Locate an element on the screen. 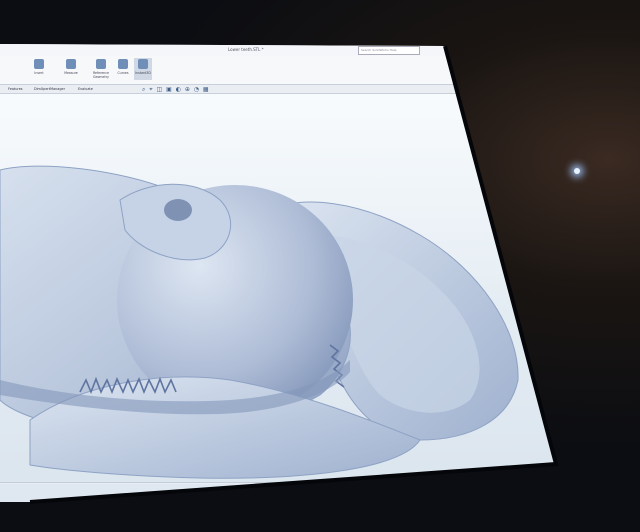  power-led is located at coordinates (577, 171).